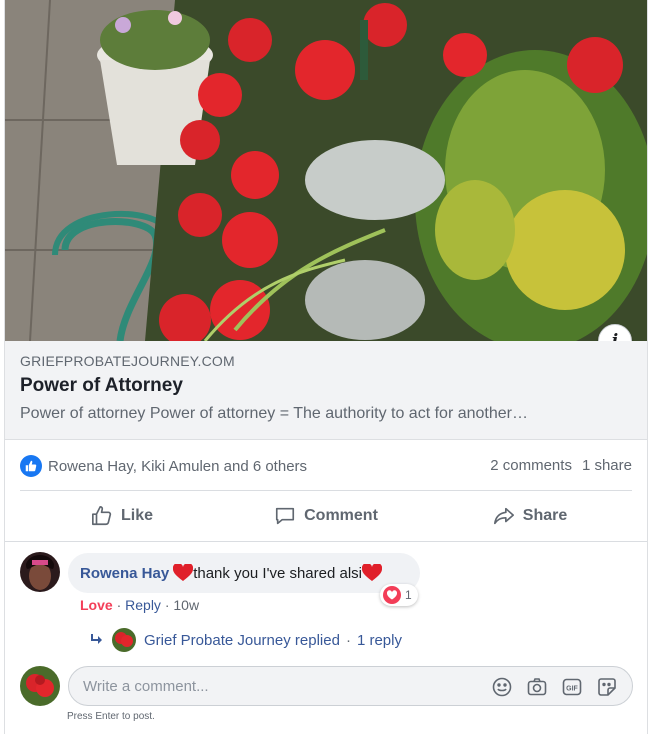 This screenshot has width=648, height=734. I want to click on page-avatar, so click(124, 640).